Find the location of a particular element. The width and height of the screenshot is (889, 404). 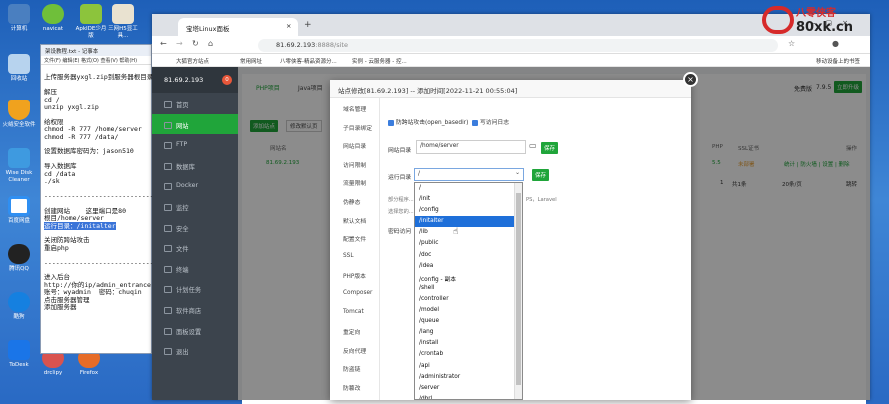

modal-close-icon: × is located at coordinates (690, 79).